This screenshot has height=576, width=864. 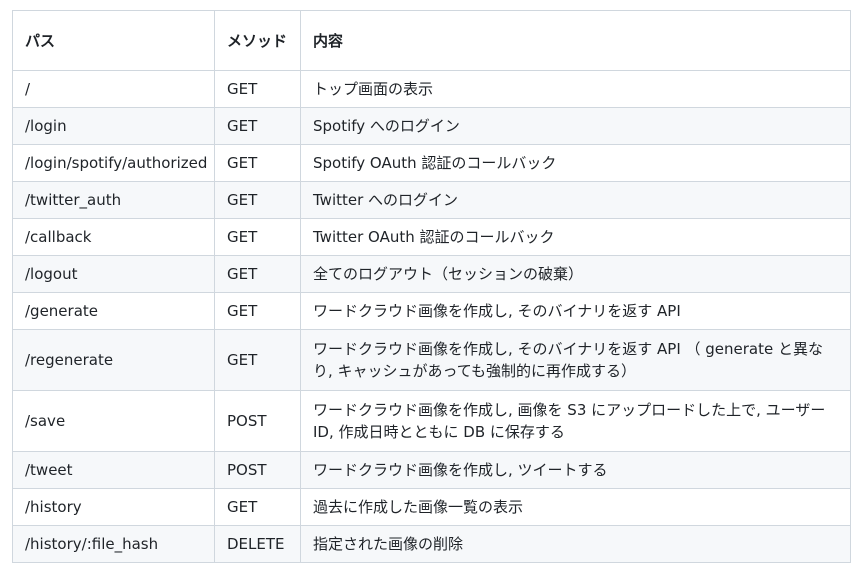 I want to click on table-row: /logout GET 全てのログアウト（セッションの破棄）, so click(x=431, y=274).